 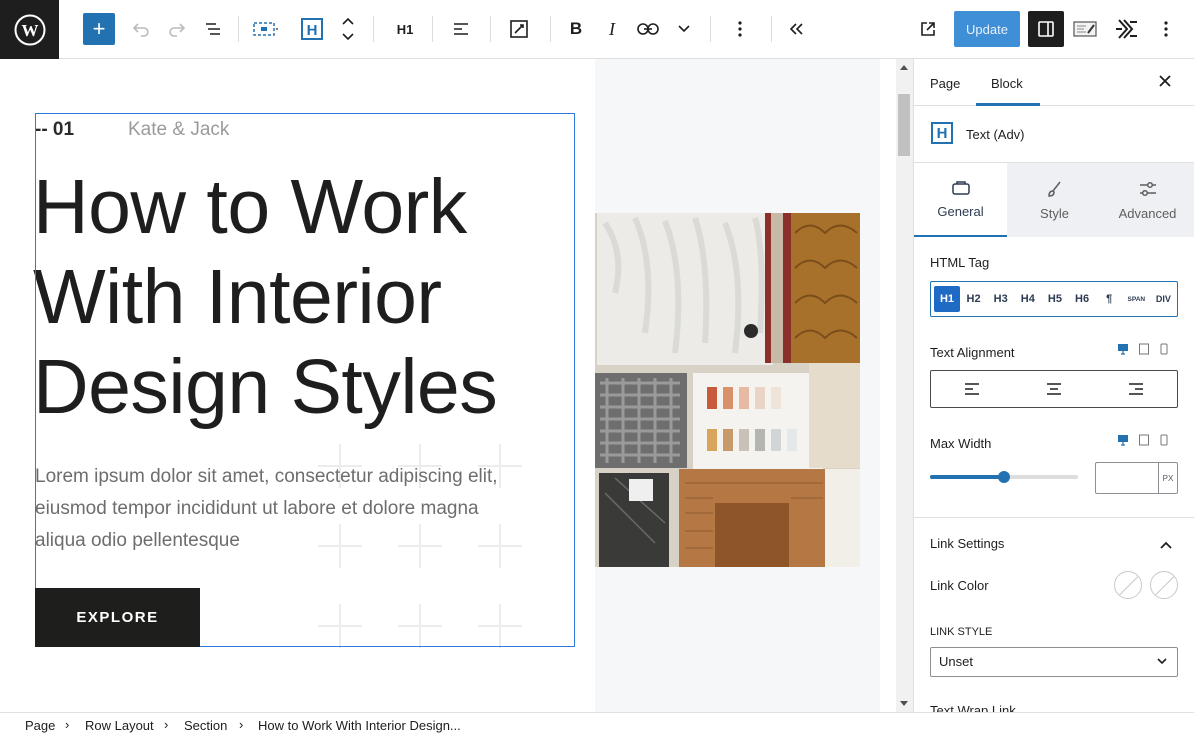 I want to click on view-page-external-icon, so click(x=928, y=29).